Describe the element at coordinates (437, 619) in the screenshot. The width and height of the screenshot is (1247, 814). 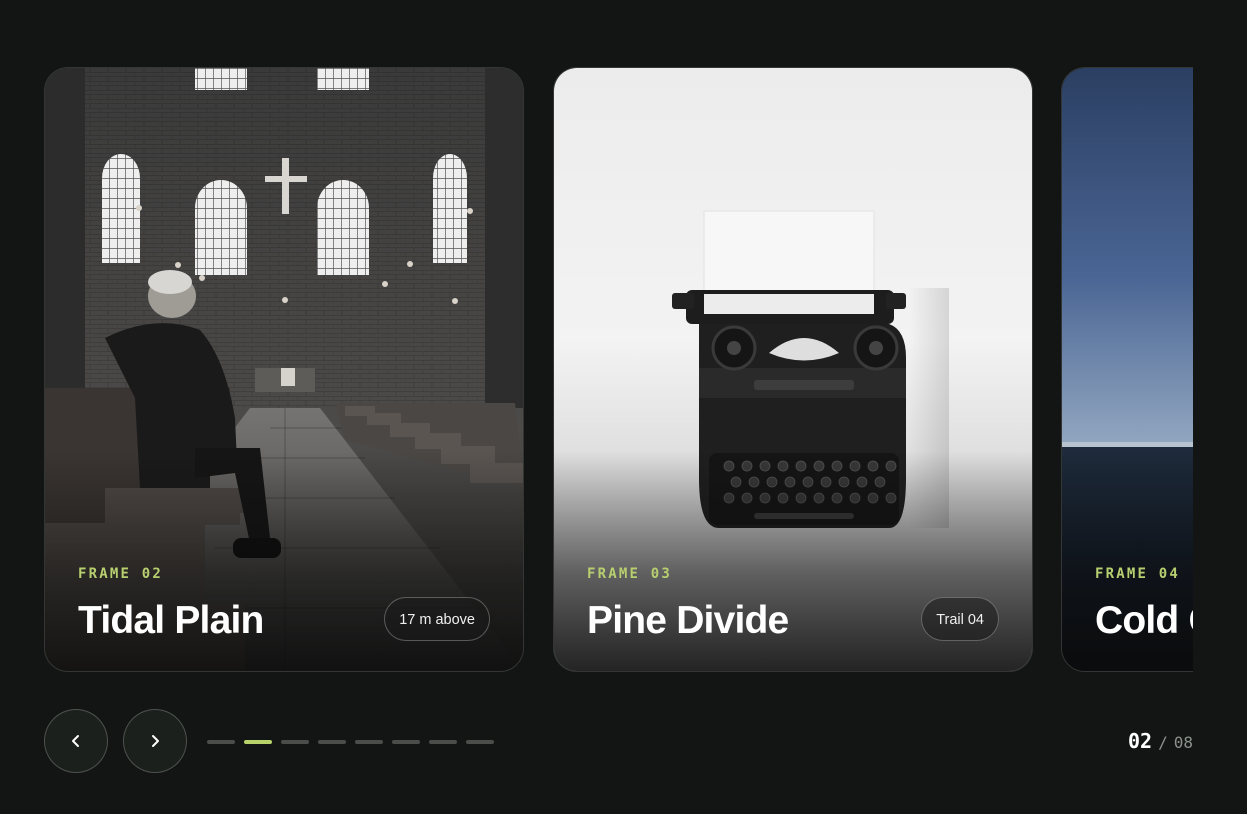
I see `card-badge: 17 m above` at that location.